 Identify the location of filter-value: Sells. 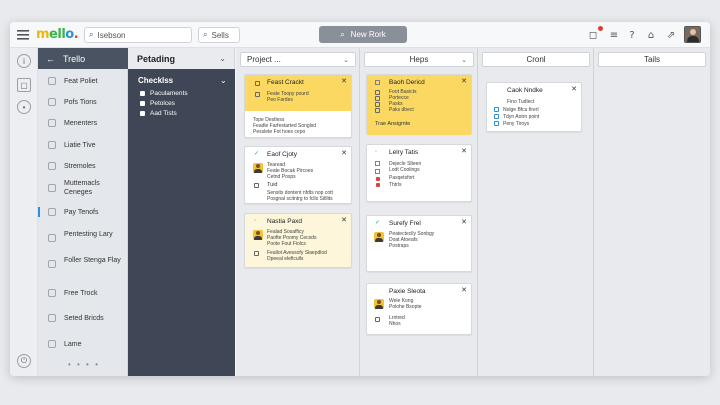
(220, 35).